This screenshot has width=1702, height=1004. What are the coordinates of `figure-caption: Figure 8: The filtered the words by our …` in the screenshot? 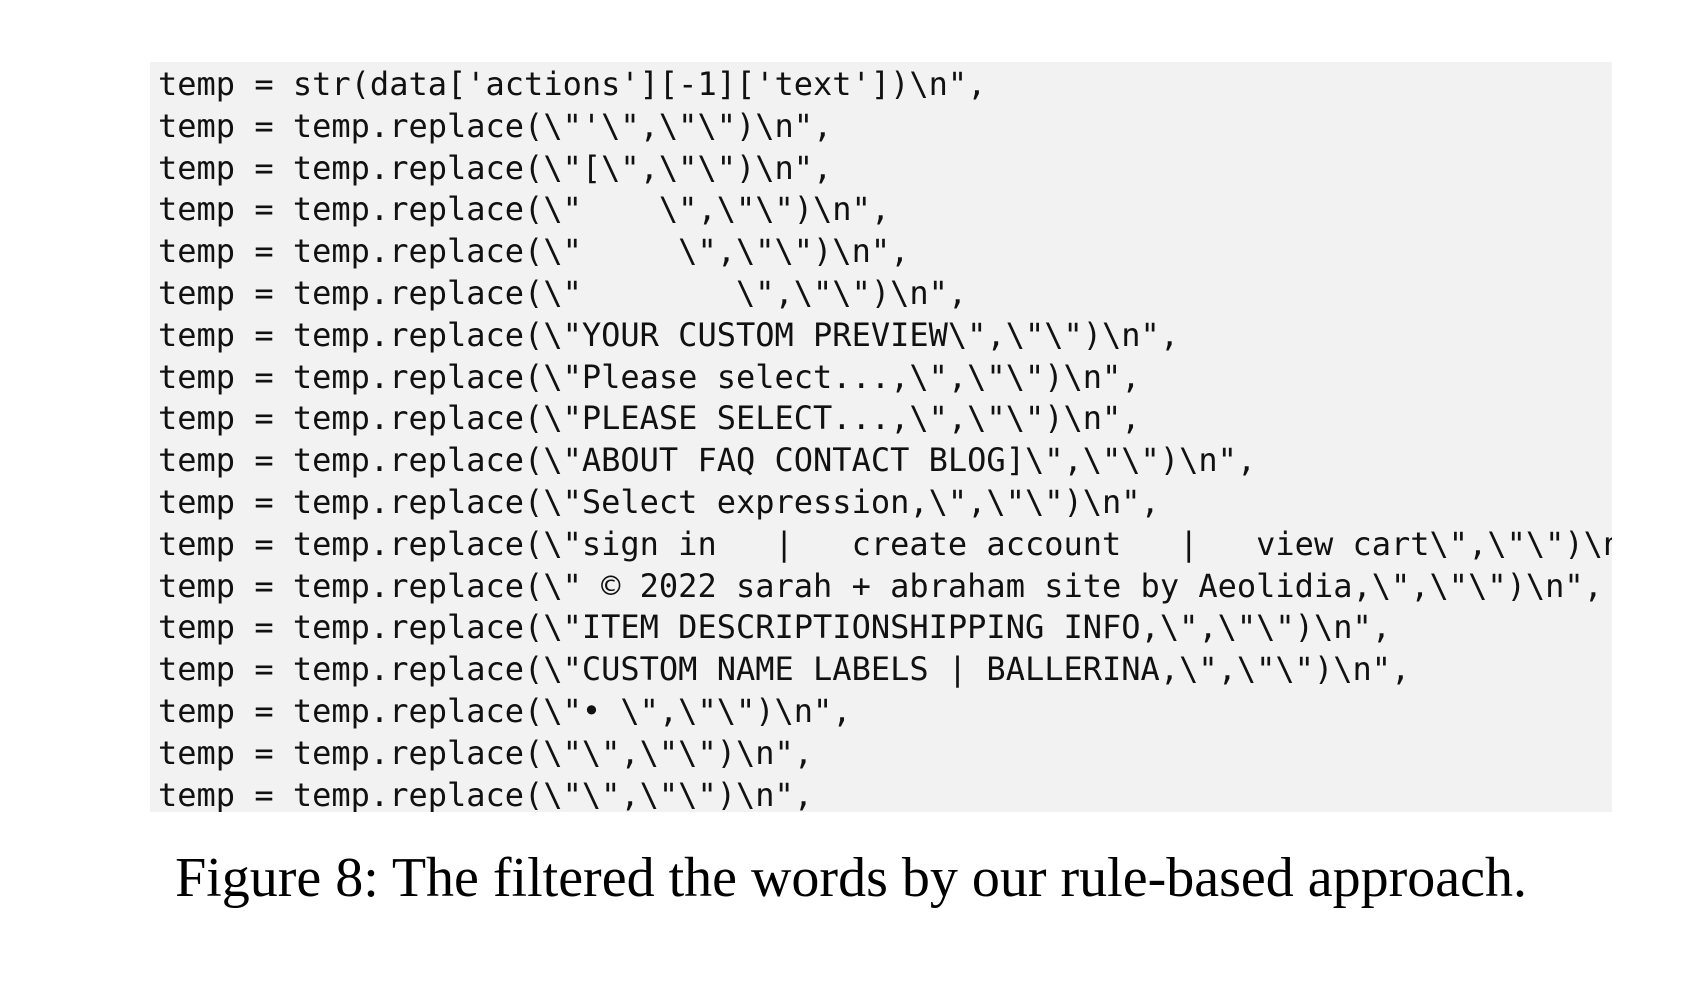 It's located at (851, 878).